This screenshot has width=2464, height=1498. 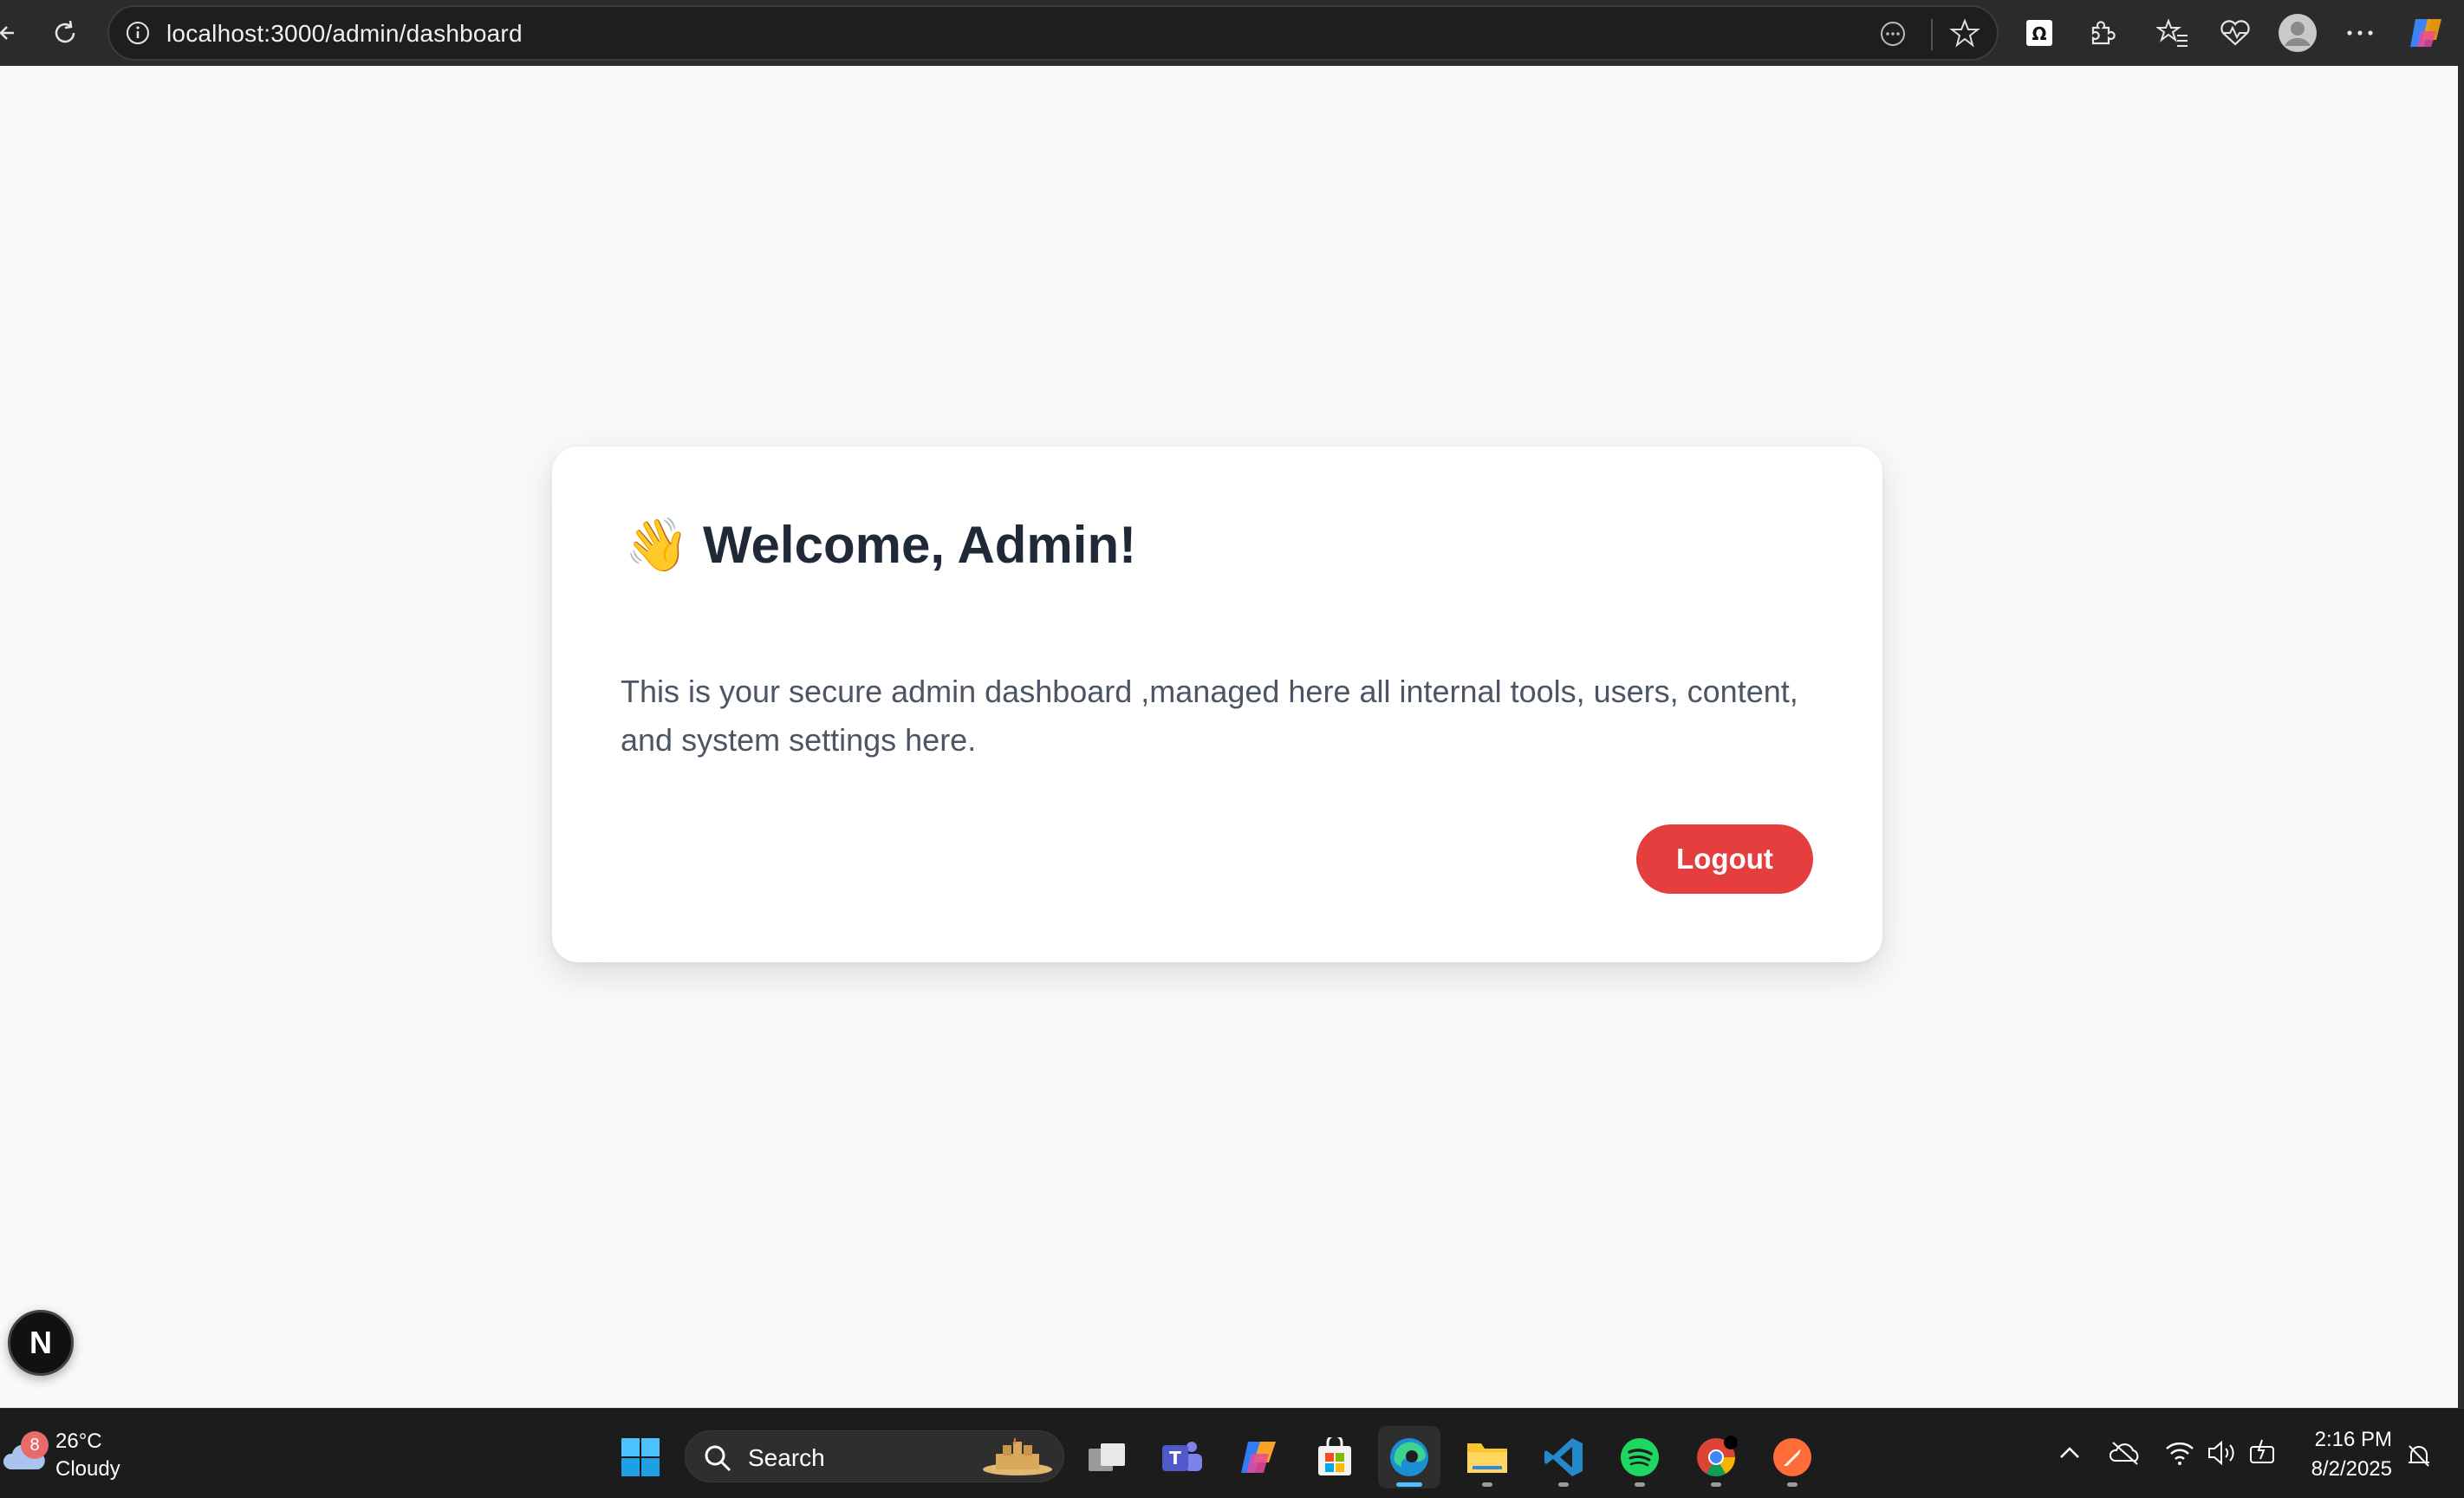 I want to click on vscode-app-icon, so click(x=1564, y=1457).